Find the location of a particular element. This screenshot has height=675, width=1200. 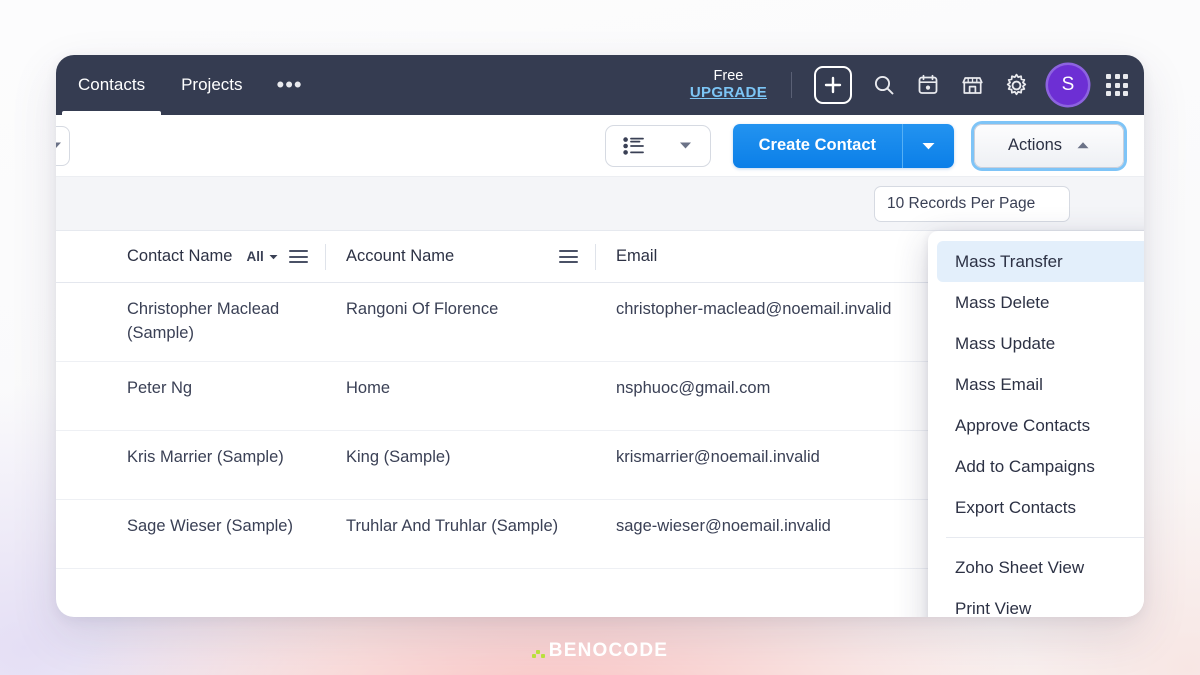

nav-tab-contacts: Contacts is located at coordinates (111, 85).